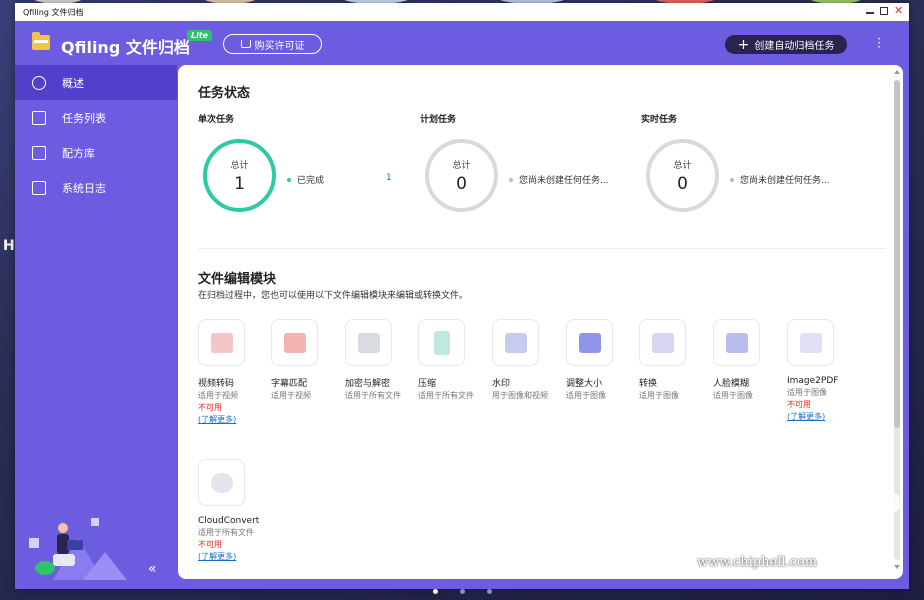 This screenshot has height=600, width=924. I want to click on minimize-icon, so click(870, 12).